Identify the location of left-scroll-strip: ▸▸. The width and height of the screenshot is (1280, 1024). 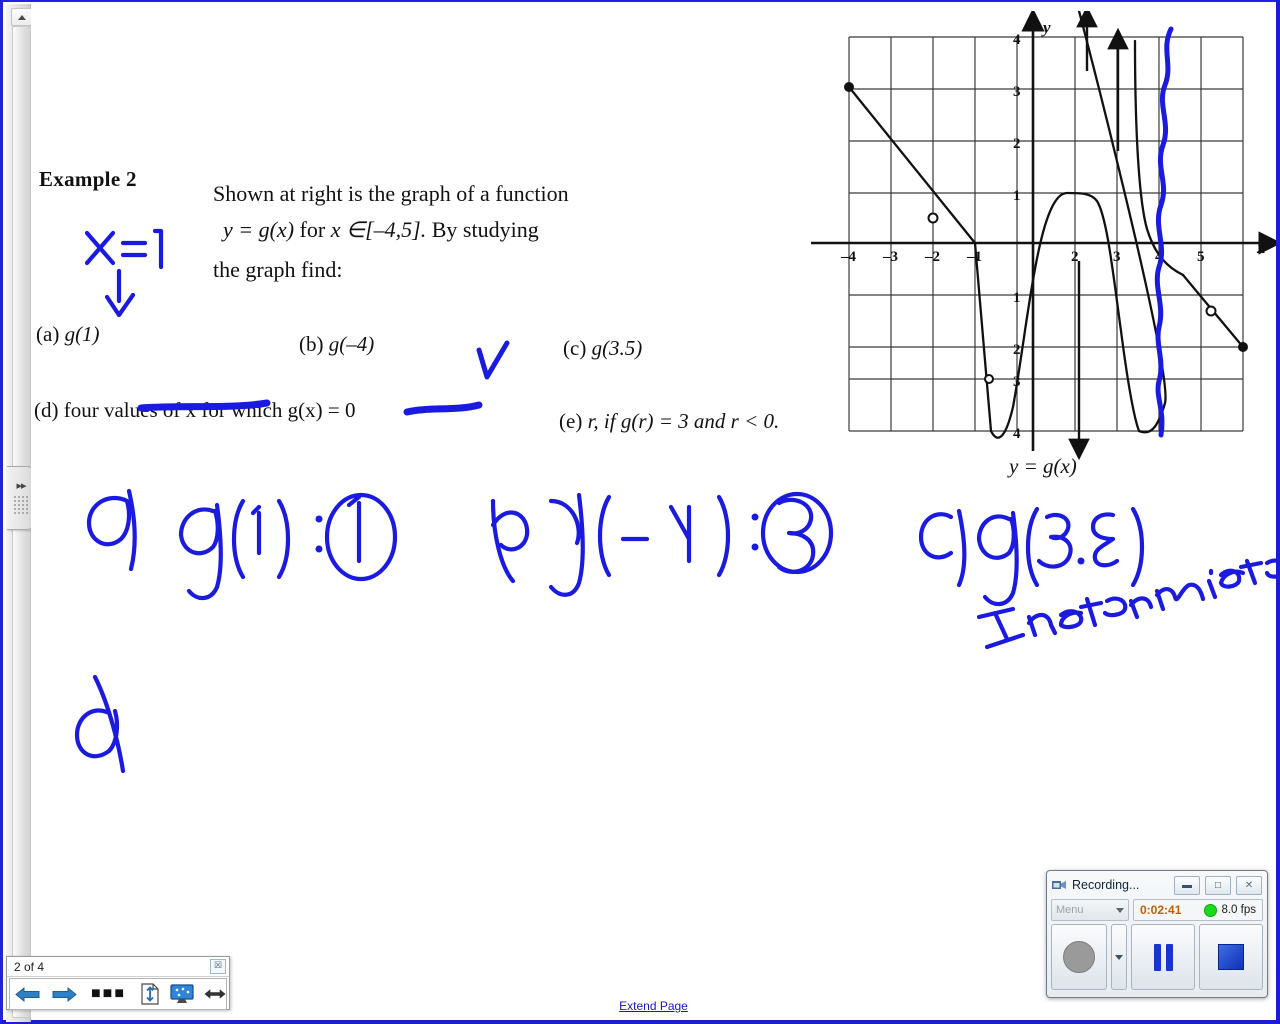
(21, 513).